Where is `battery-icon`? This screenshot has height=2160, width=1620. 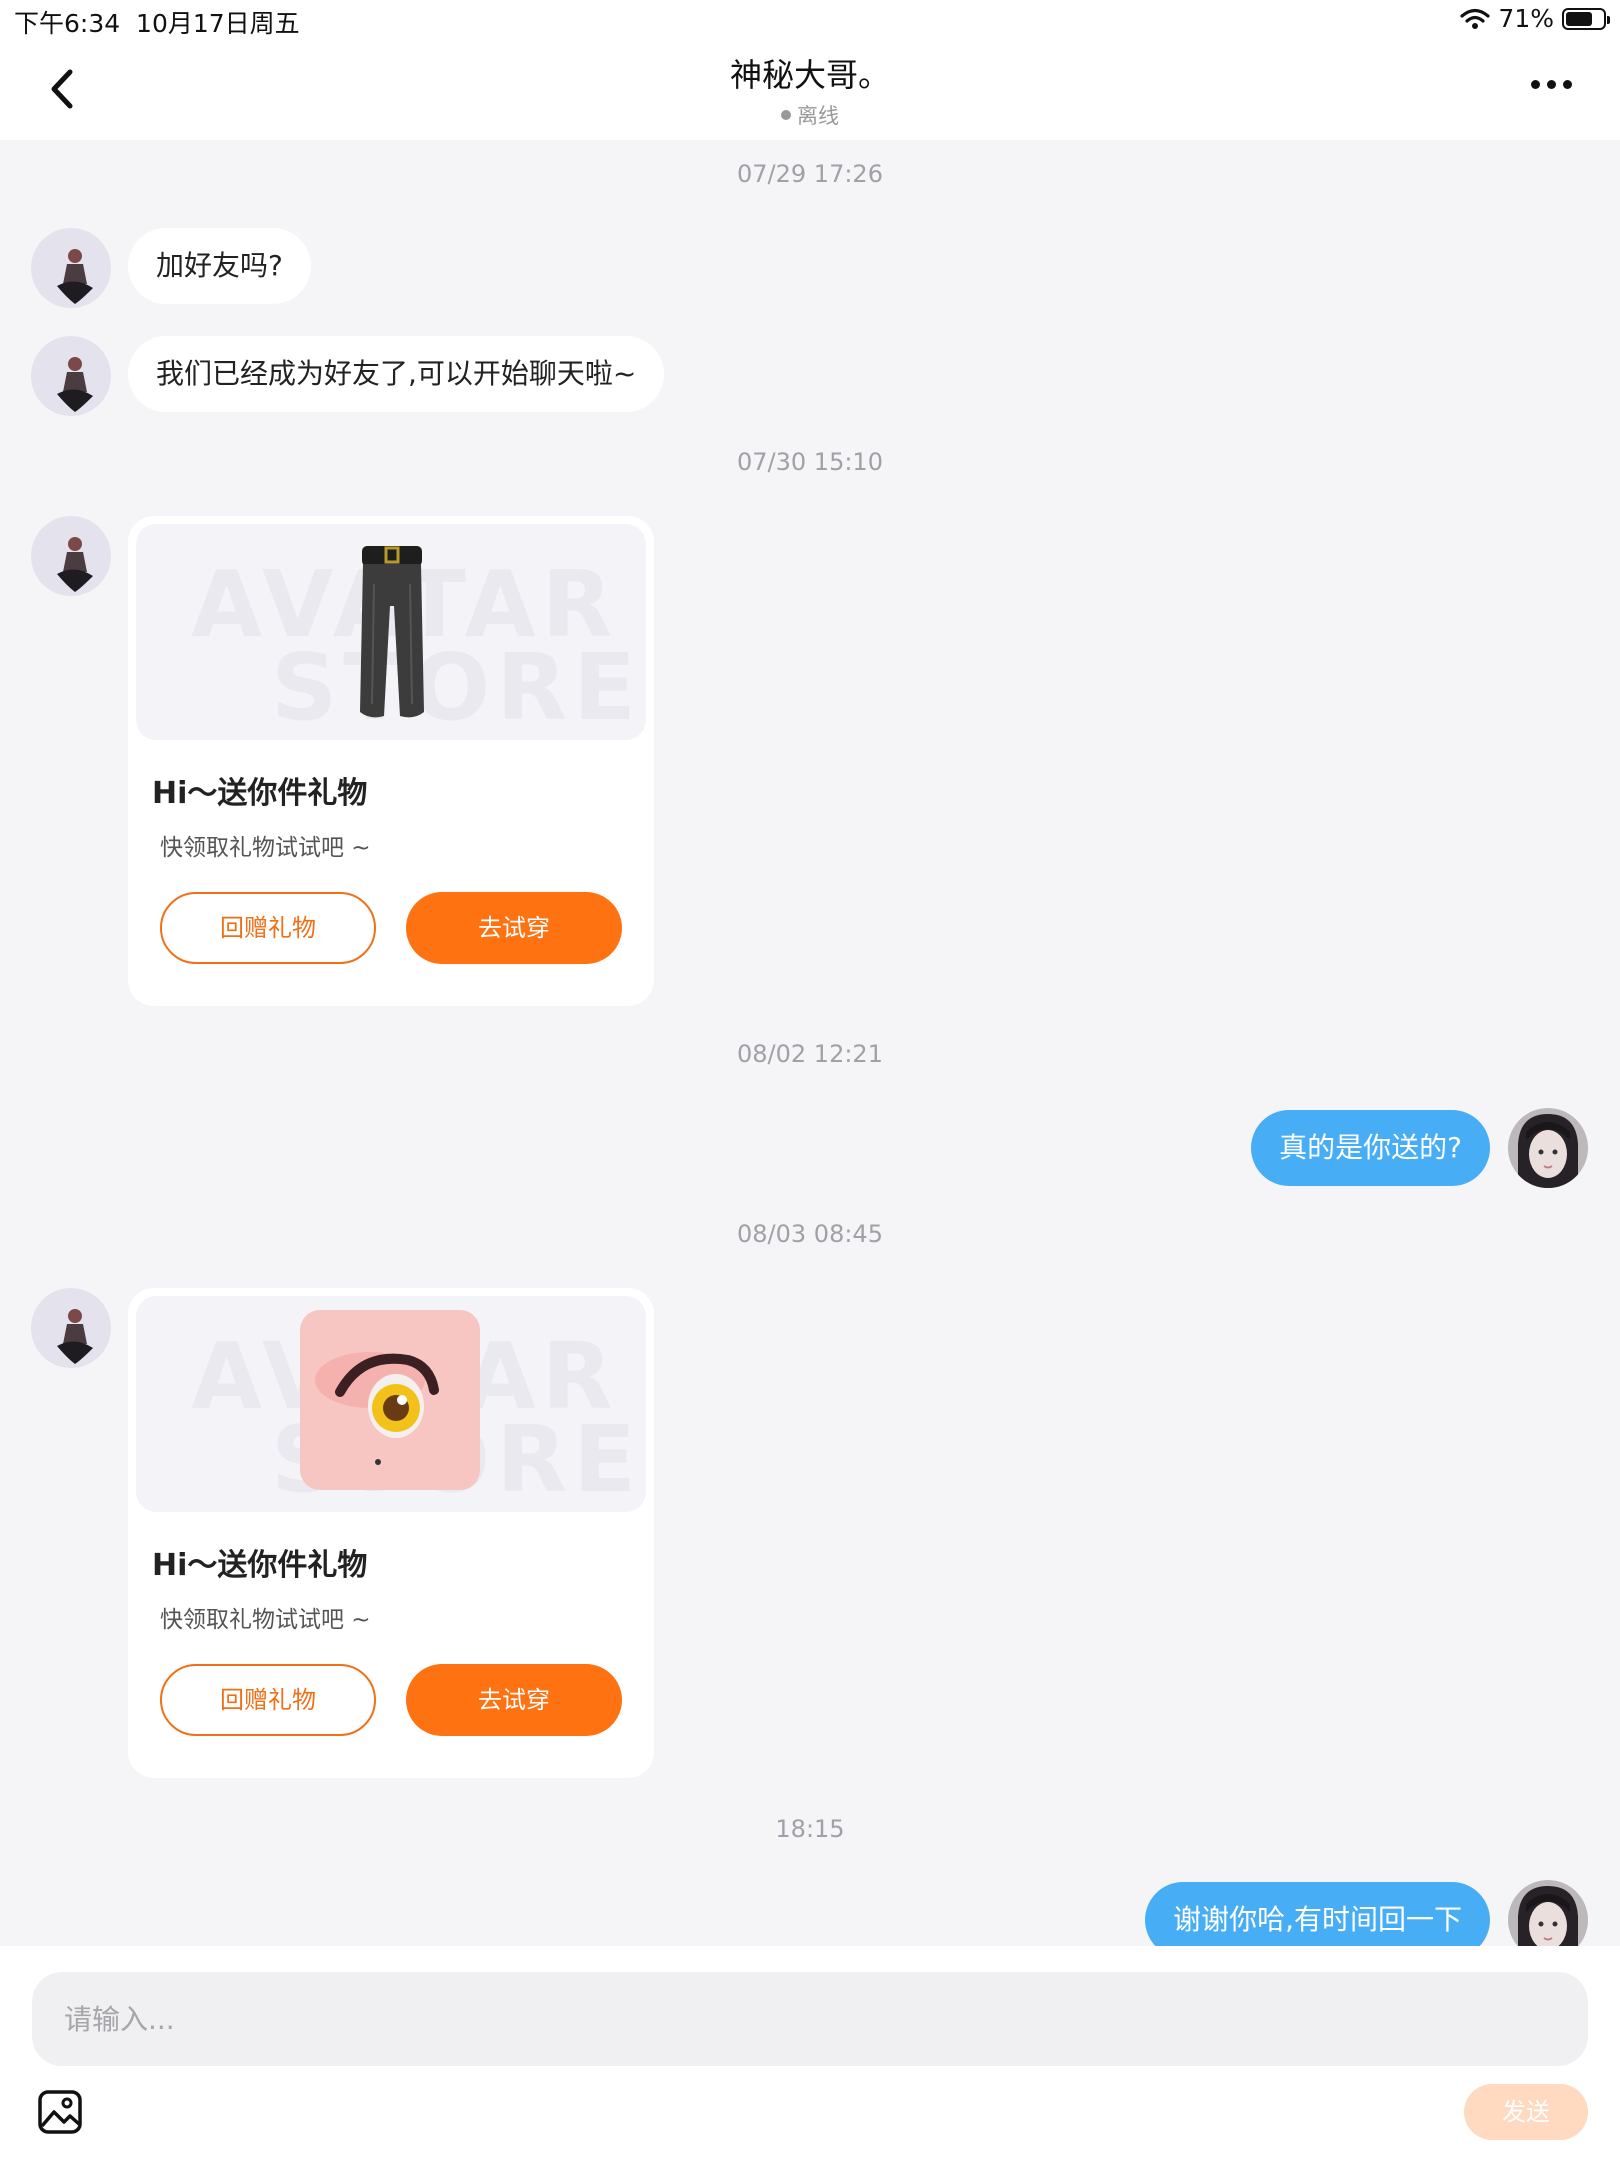 battery-icon is located at coordinates (1586, 18).